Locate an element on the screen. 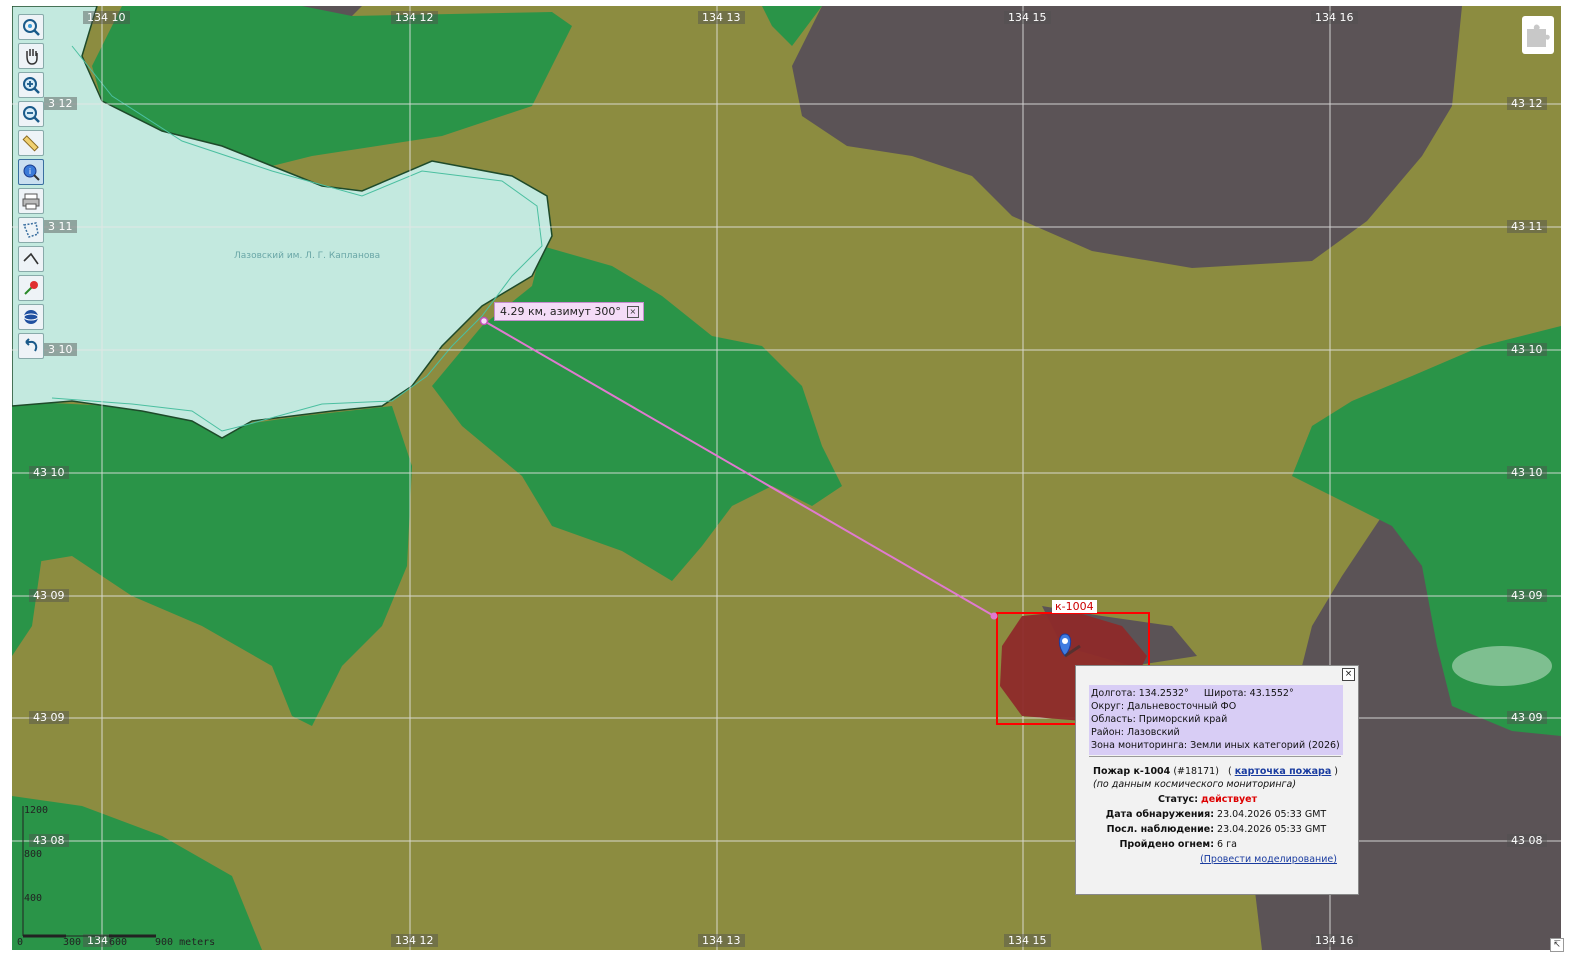 This screenshot has height=960, width=1573. measure-end-point is located at coordinates (994, 616).